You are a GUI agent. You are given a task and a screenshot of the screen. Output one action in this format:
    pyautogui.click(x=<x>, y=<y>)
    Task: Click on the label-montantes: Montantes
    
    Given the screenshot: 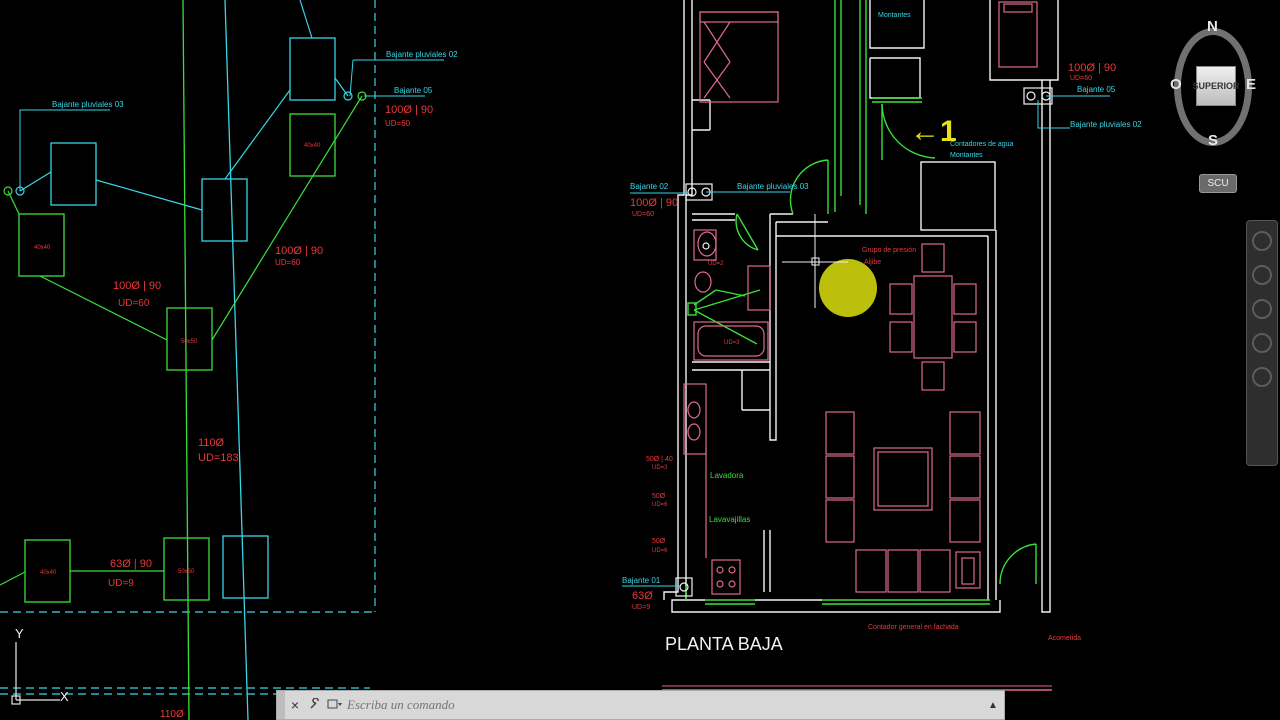 What is the action you would take?
    pyautogui.click(x=894, y=15)
    